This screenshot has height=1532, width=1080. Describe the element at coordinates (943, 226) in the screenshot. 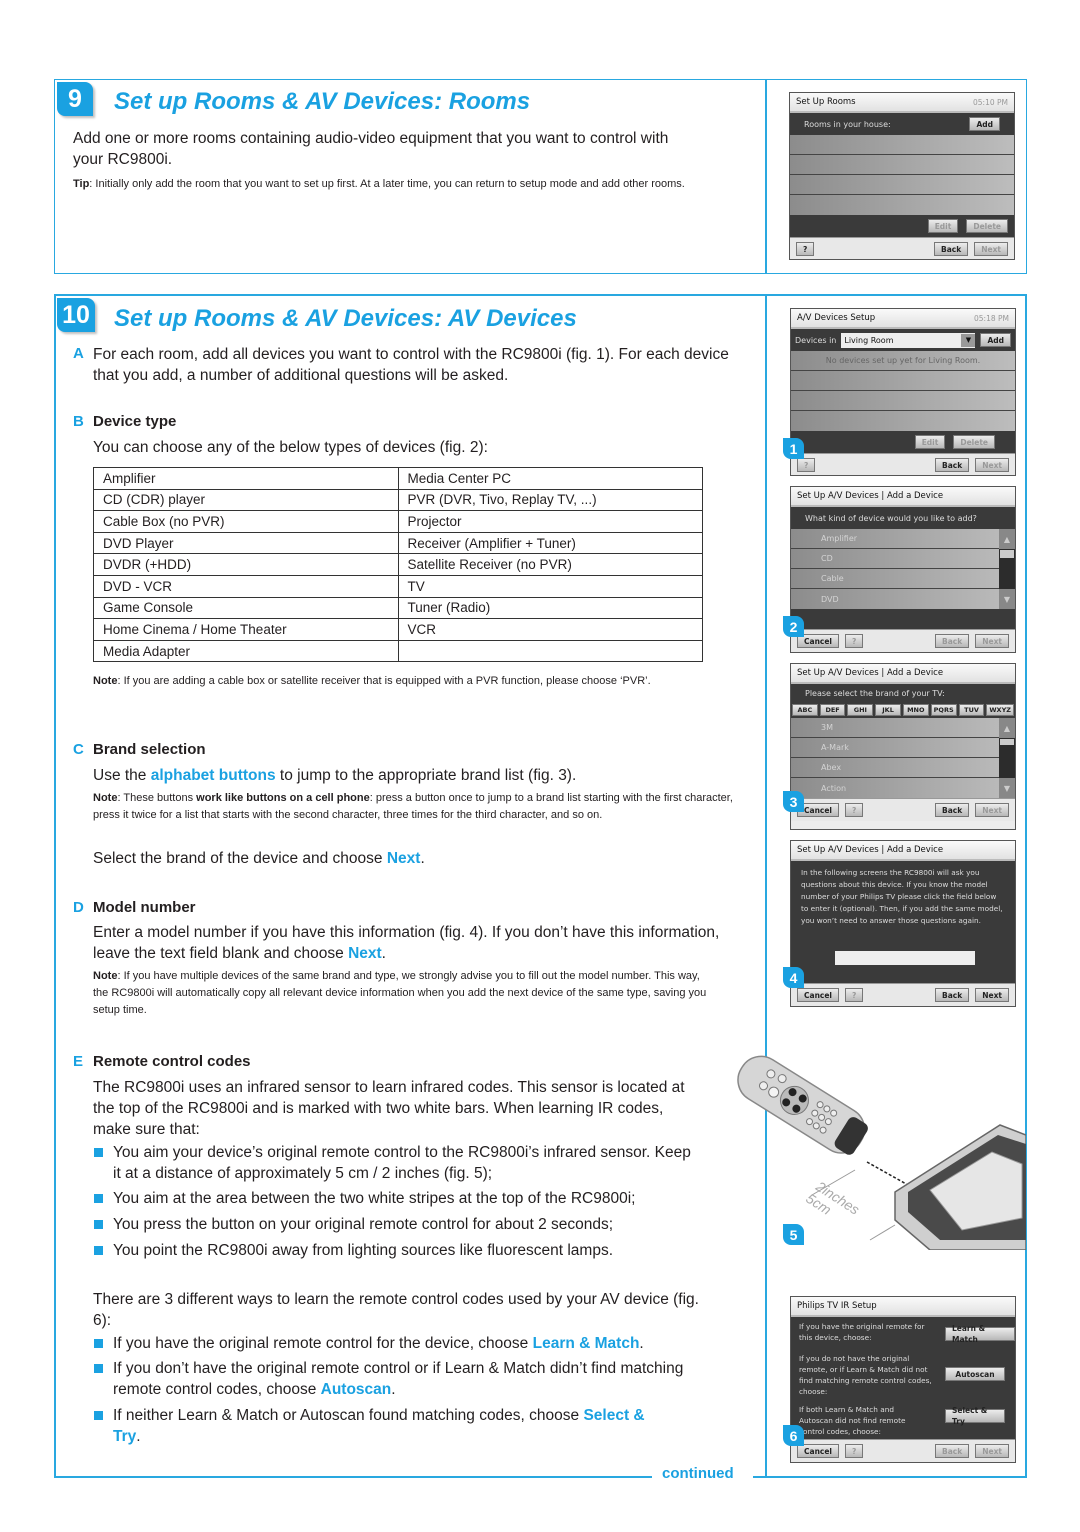

I see `edit-room-button: Edit` at that location.